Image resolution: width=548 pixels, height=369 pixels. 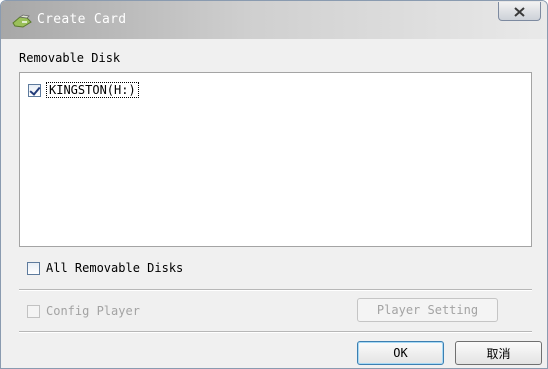 I want to click on disk-checkbox, so click(x=34, y=90).